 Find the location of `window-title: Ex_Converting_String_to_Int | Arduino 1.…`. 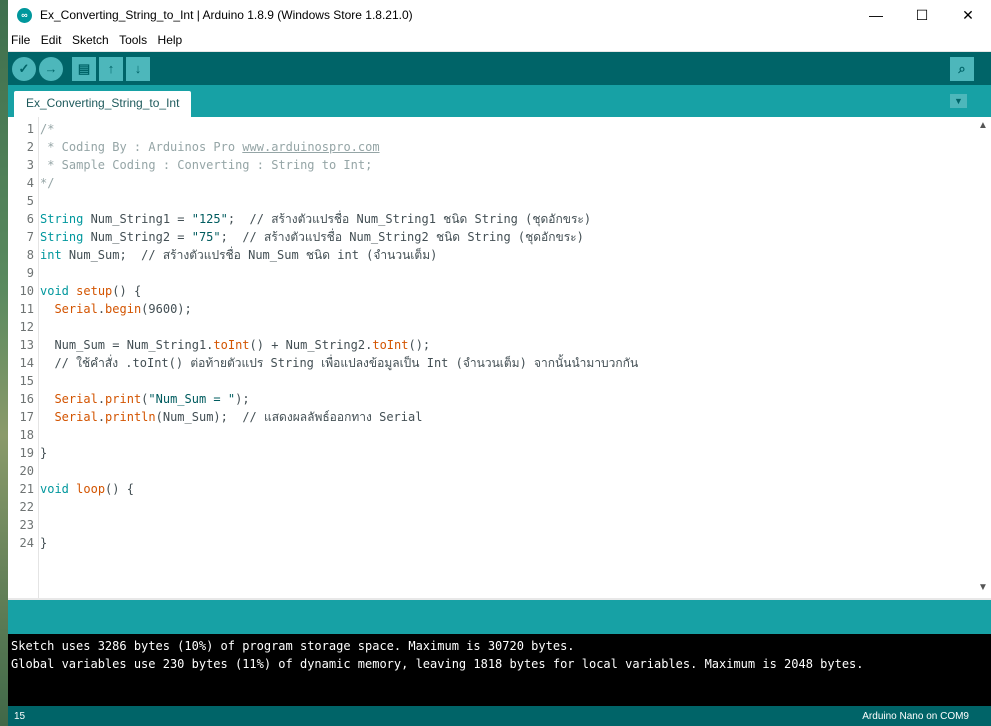

window-title: Ex_Converting_String_to_Int | Arduino 1.… is located at coordinates (226, 15).